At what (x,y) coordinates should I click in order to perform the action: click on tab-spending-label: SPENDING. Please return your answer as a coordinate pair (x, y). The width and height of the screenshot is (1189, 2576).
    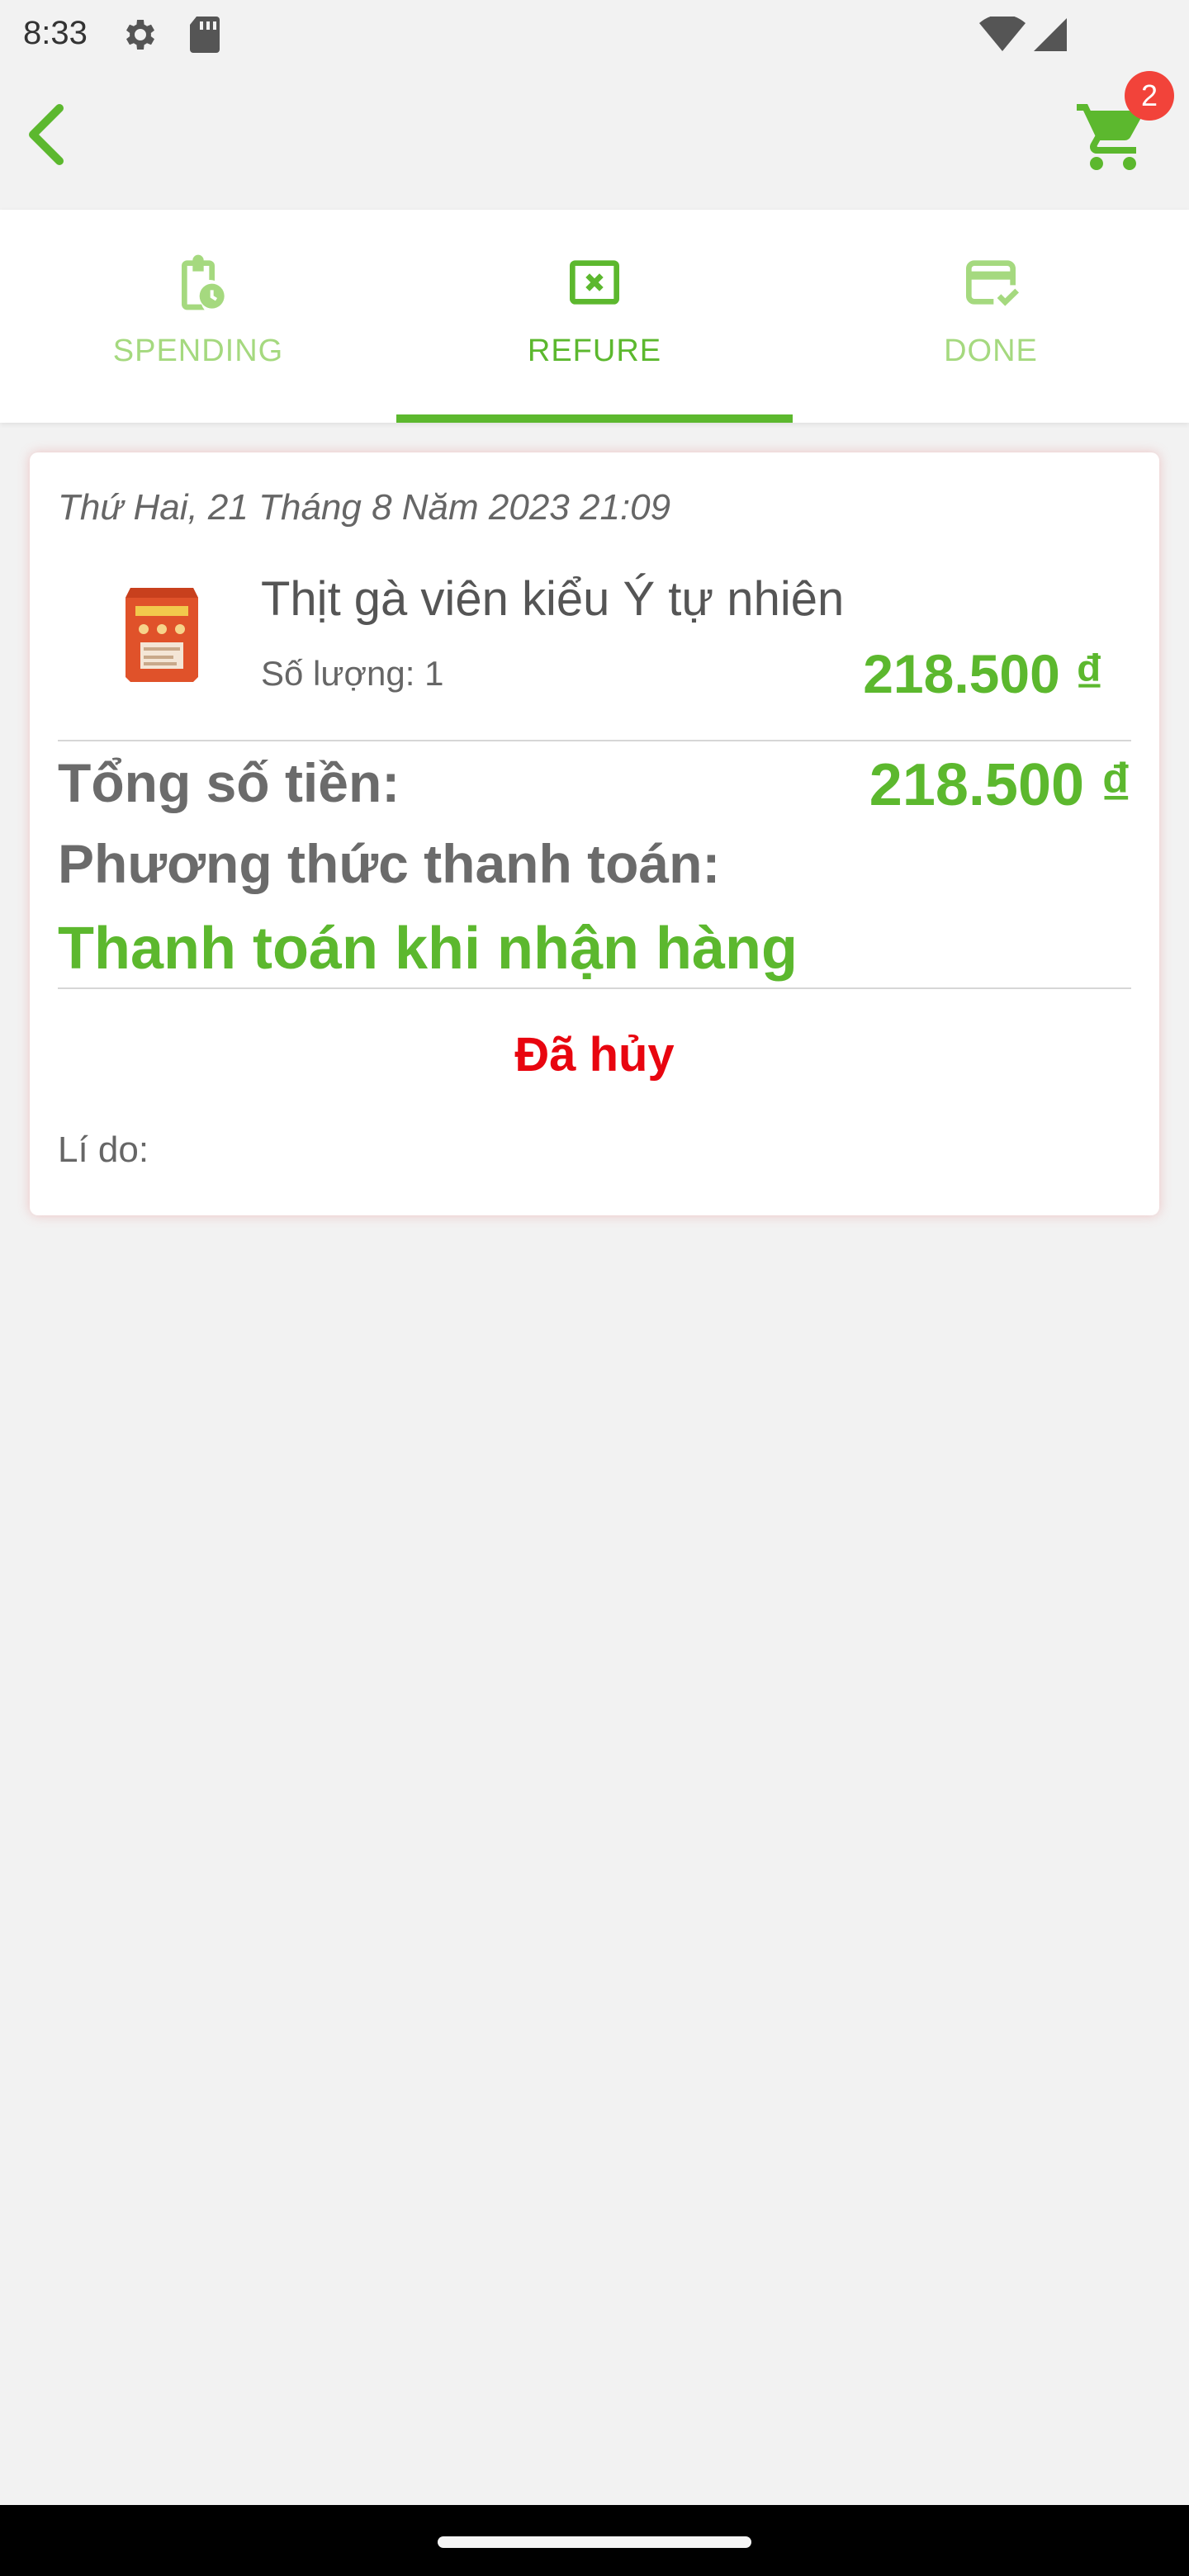
    Looking at the image, I should click on (198, 351).